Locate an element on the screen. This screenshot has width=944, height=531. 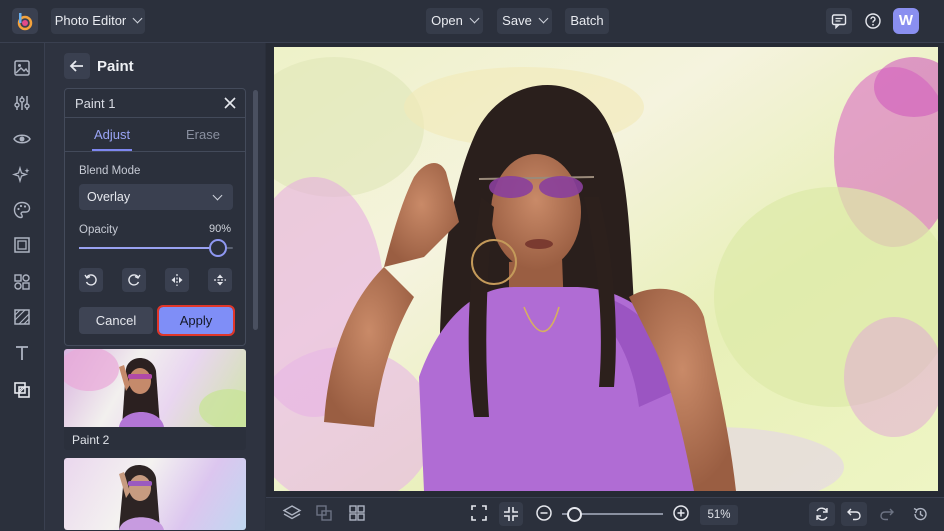
flip-horizontal-icon is located at coordinates (177, 280).